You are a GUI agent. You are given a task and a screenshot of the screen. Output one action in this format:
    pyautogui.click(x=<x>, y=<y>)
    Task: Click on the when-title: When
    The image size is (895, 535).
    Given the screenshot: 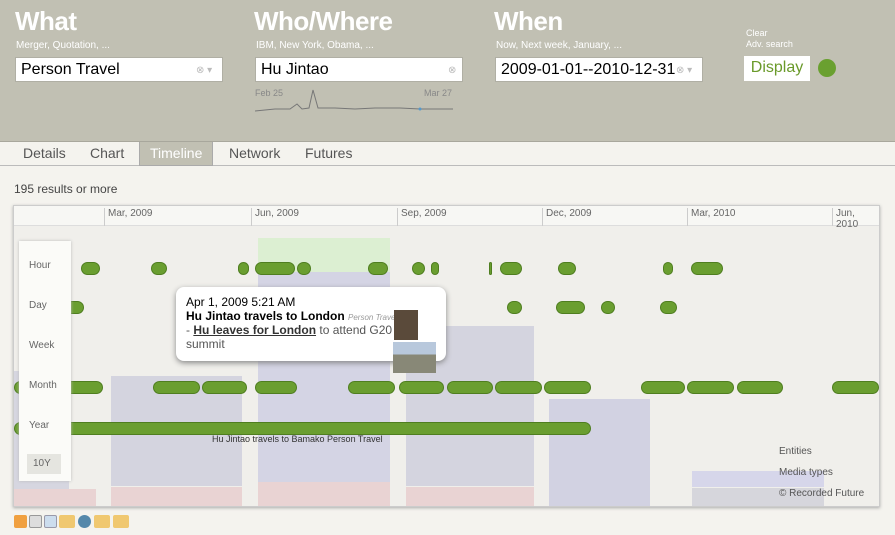 What is the action you would take?
    pyautogui.click(x=528, y=21)
    